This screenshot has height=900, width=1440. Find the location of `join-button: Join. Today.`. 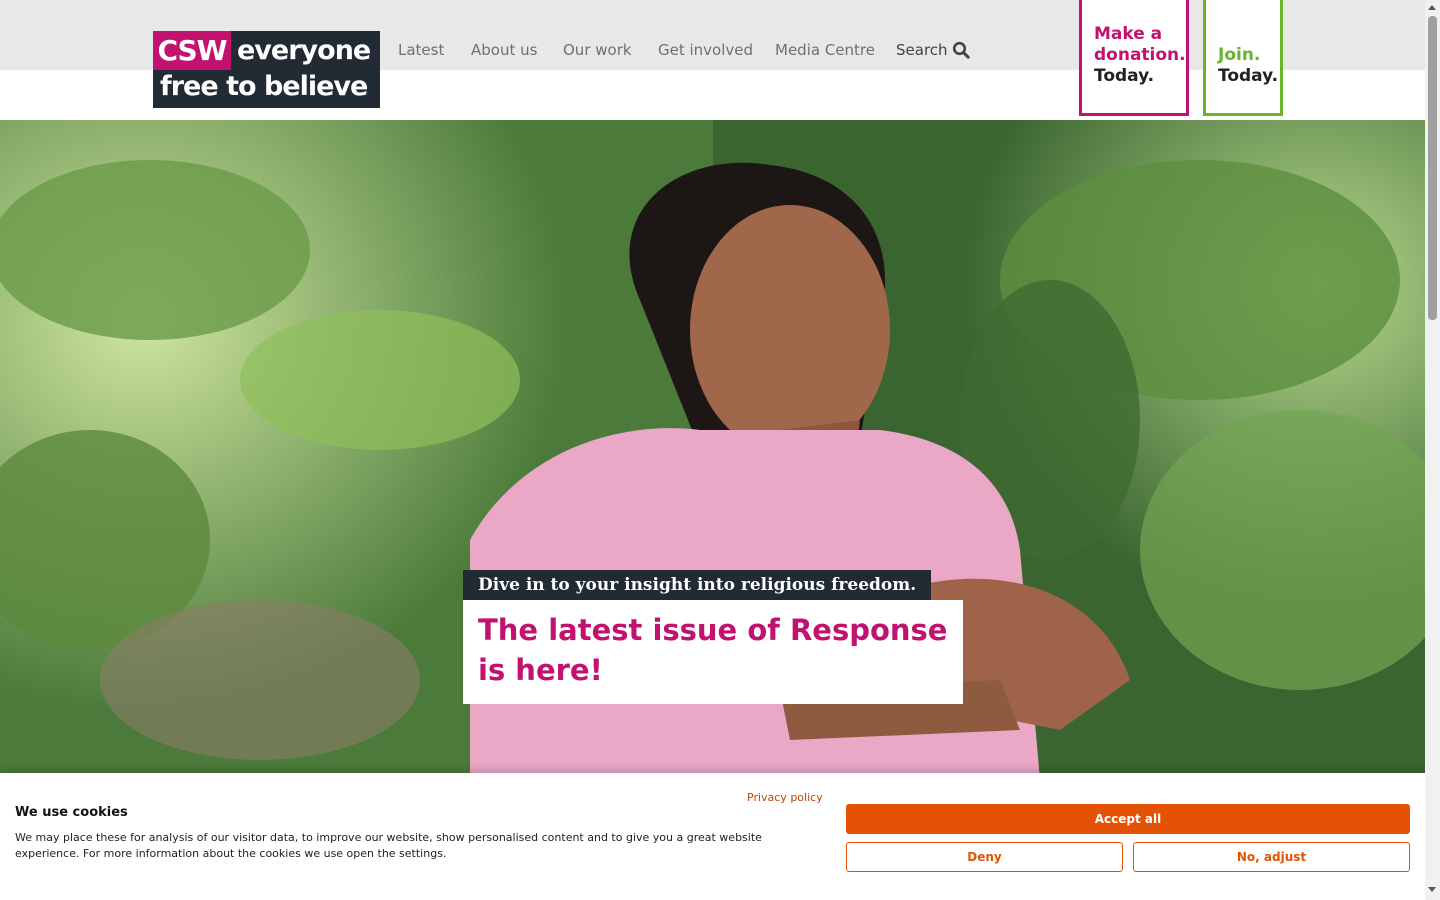

join-button: Join. Today. is located at coordinates (1243, 58).